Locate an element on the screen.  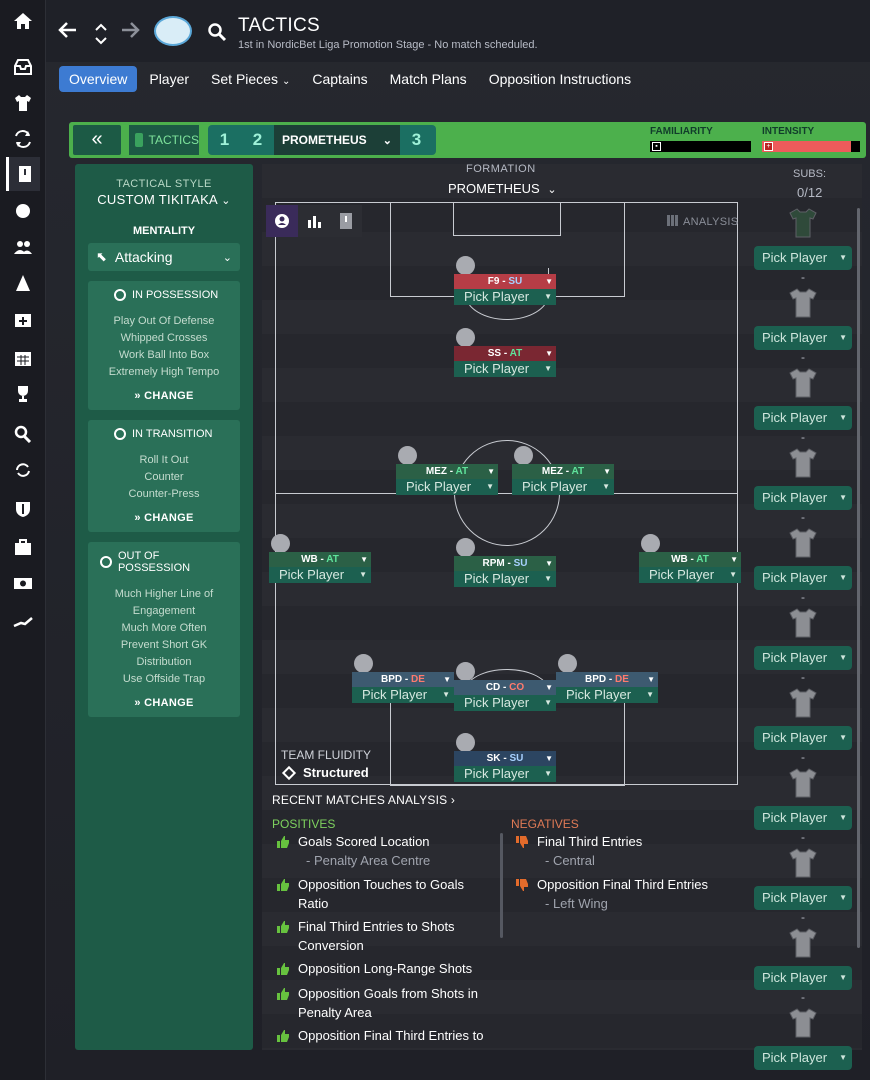
tab-overview: Overview is located at coordinates (98, 78).